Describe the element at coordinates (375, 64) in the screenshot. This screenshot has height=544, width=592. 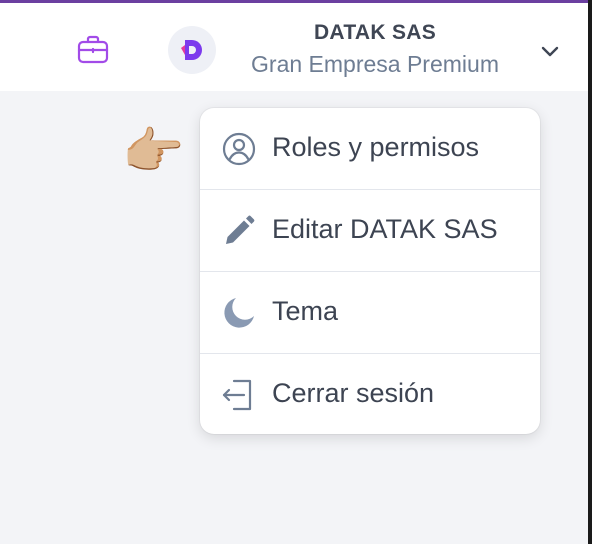
I see `org-plan: Gran Empresa Premium` at that location.